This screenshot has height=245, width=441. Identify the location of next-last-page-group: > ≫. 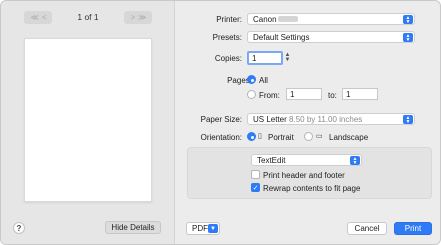
(138, 17).